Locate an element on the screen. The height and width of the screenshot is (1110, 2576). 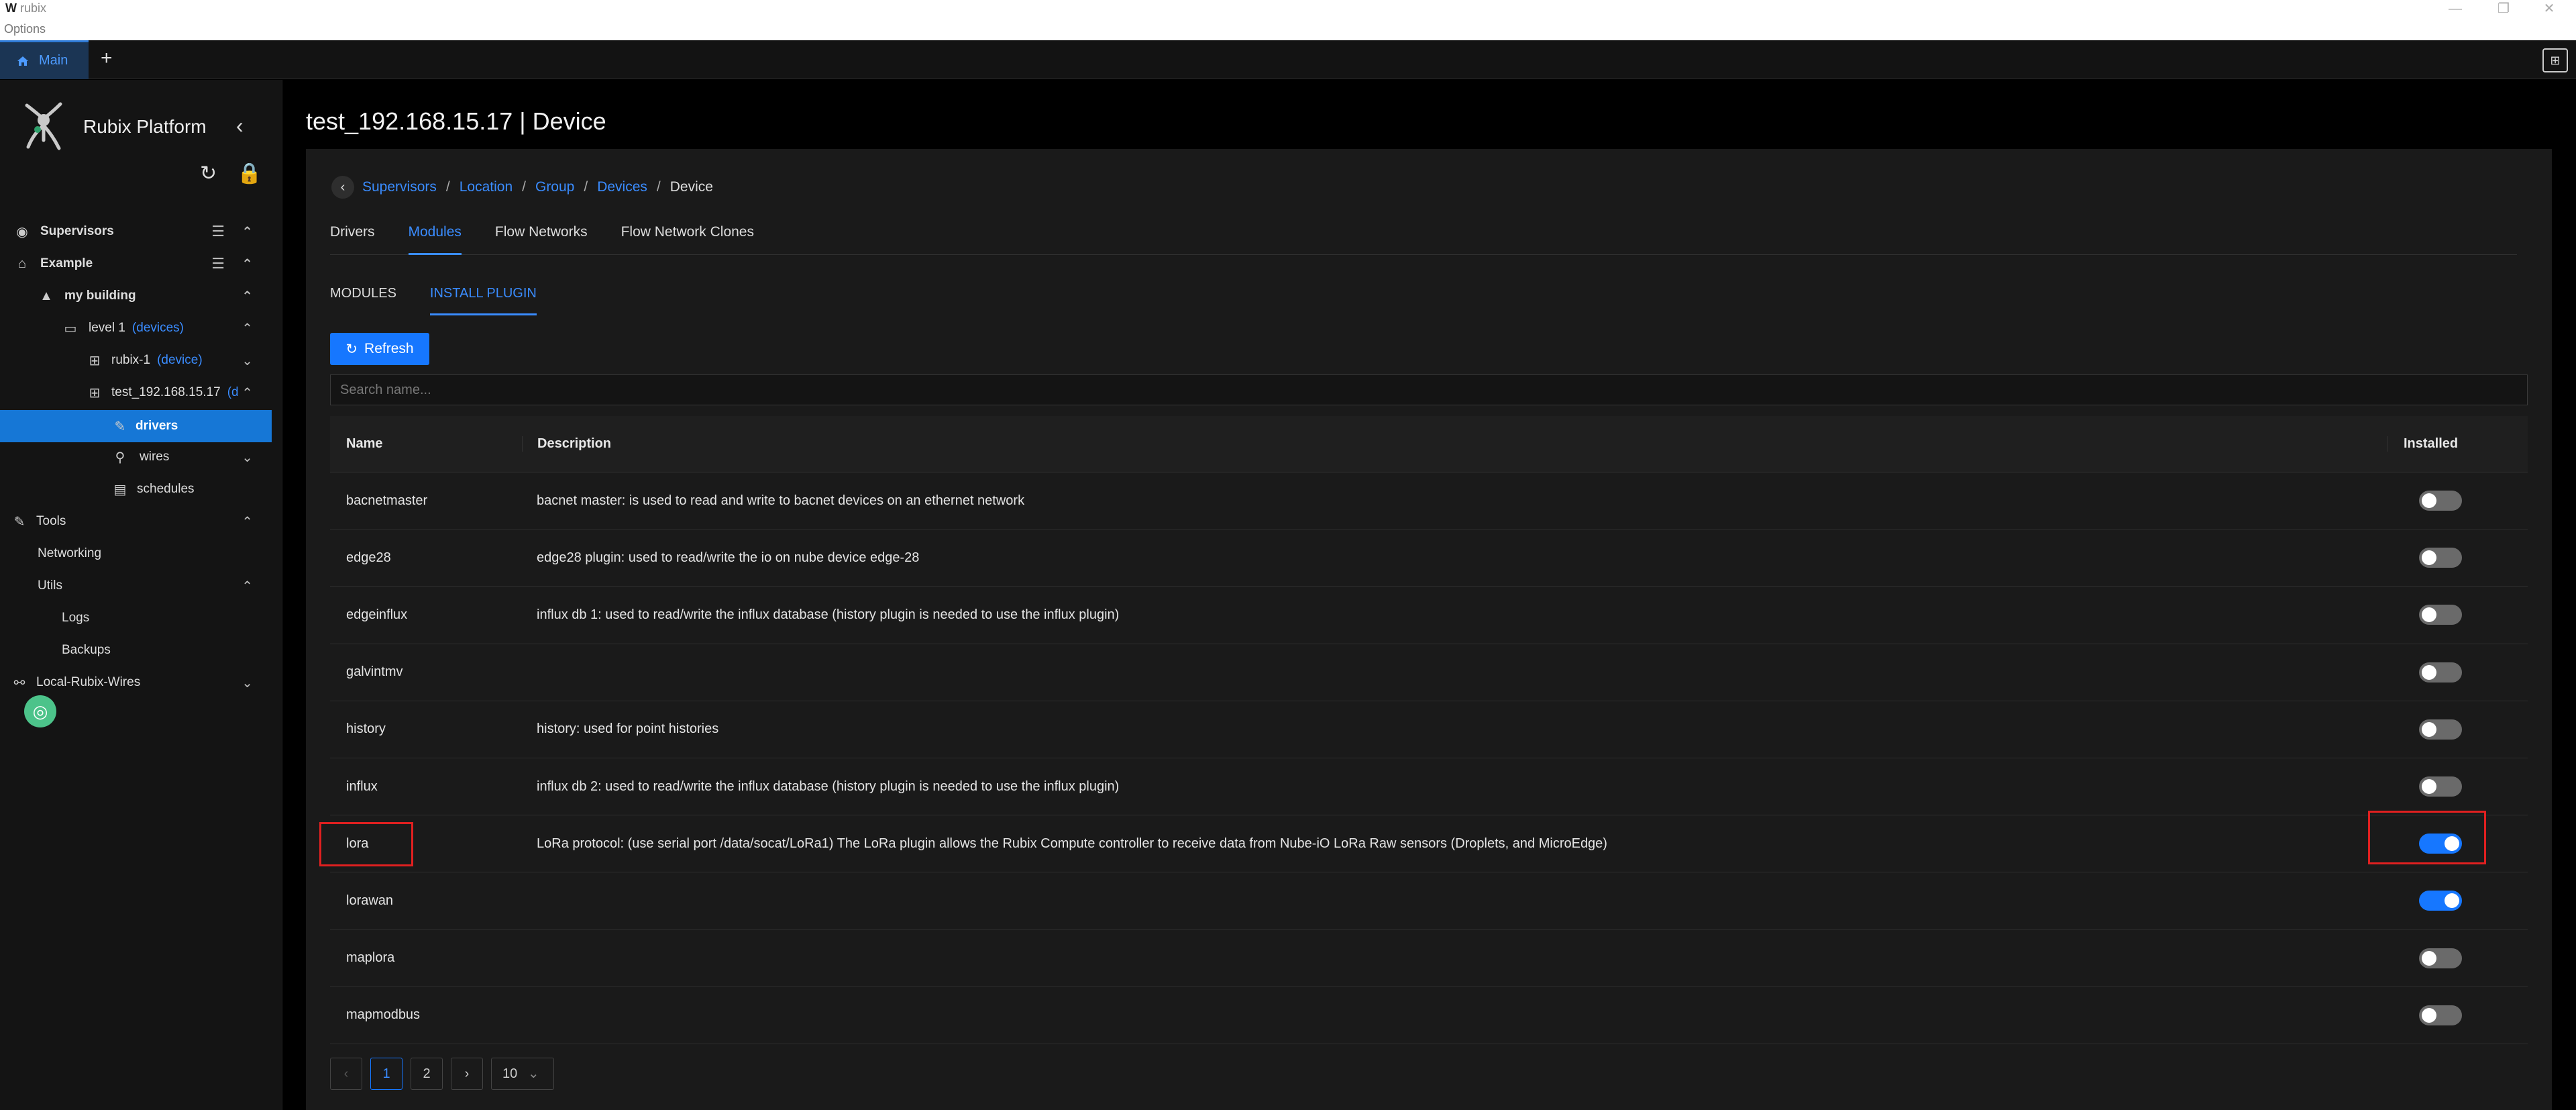
plugin-name: edge28 is located at coordinates (368, 557).